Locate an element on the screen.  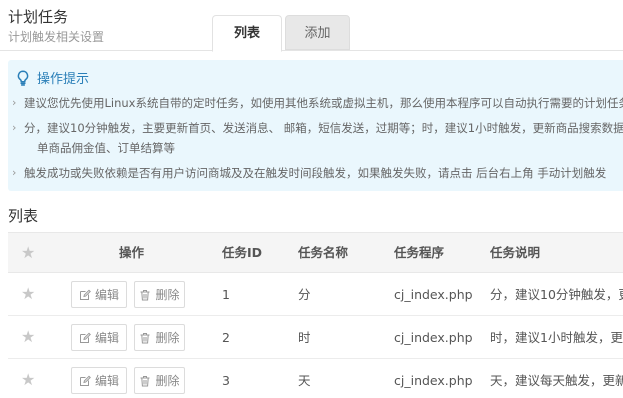
task-id: 1 is located at coordinates (226, 294).